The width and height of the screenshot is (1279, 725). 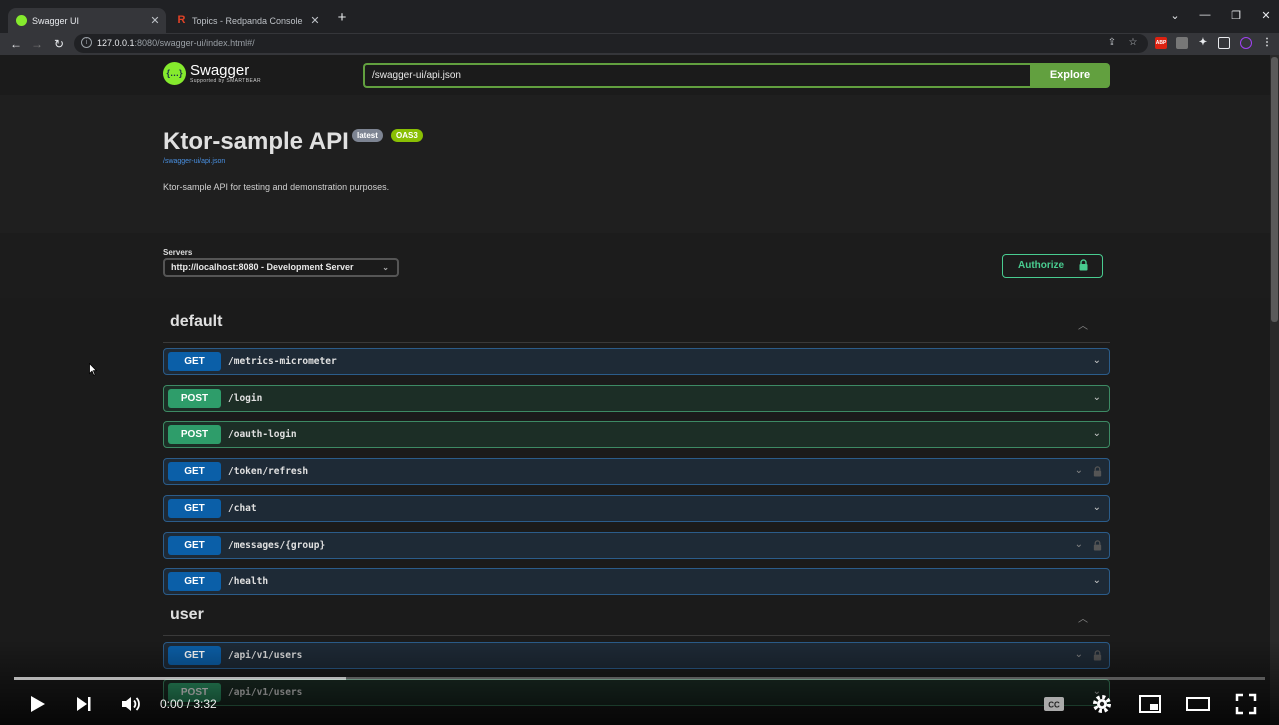 I want to click on captions-icon: CC, so click(x=1054, y=704).